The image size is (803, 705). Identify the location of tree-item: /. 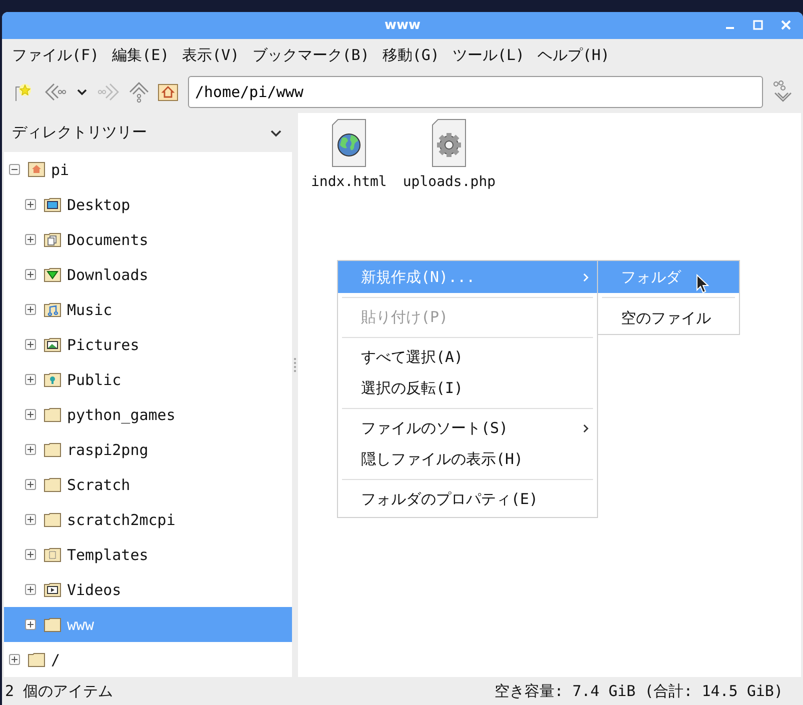
(148, 659).